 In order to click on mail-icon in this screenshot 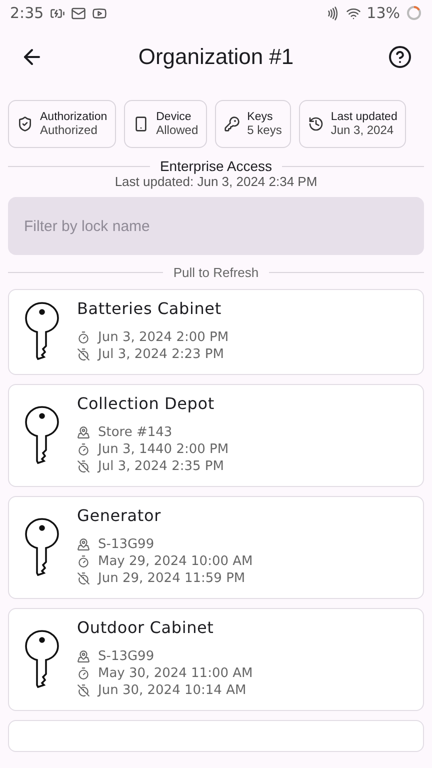, I will do `click(78, 13)`.